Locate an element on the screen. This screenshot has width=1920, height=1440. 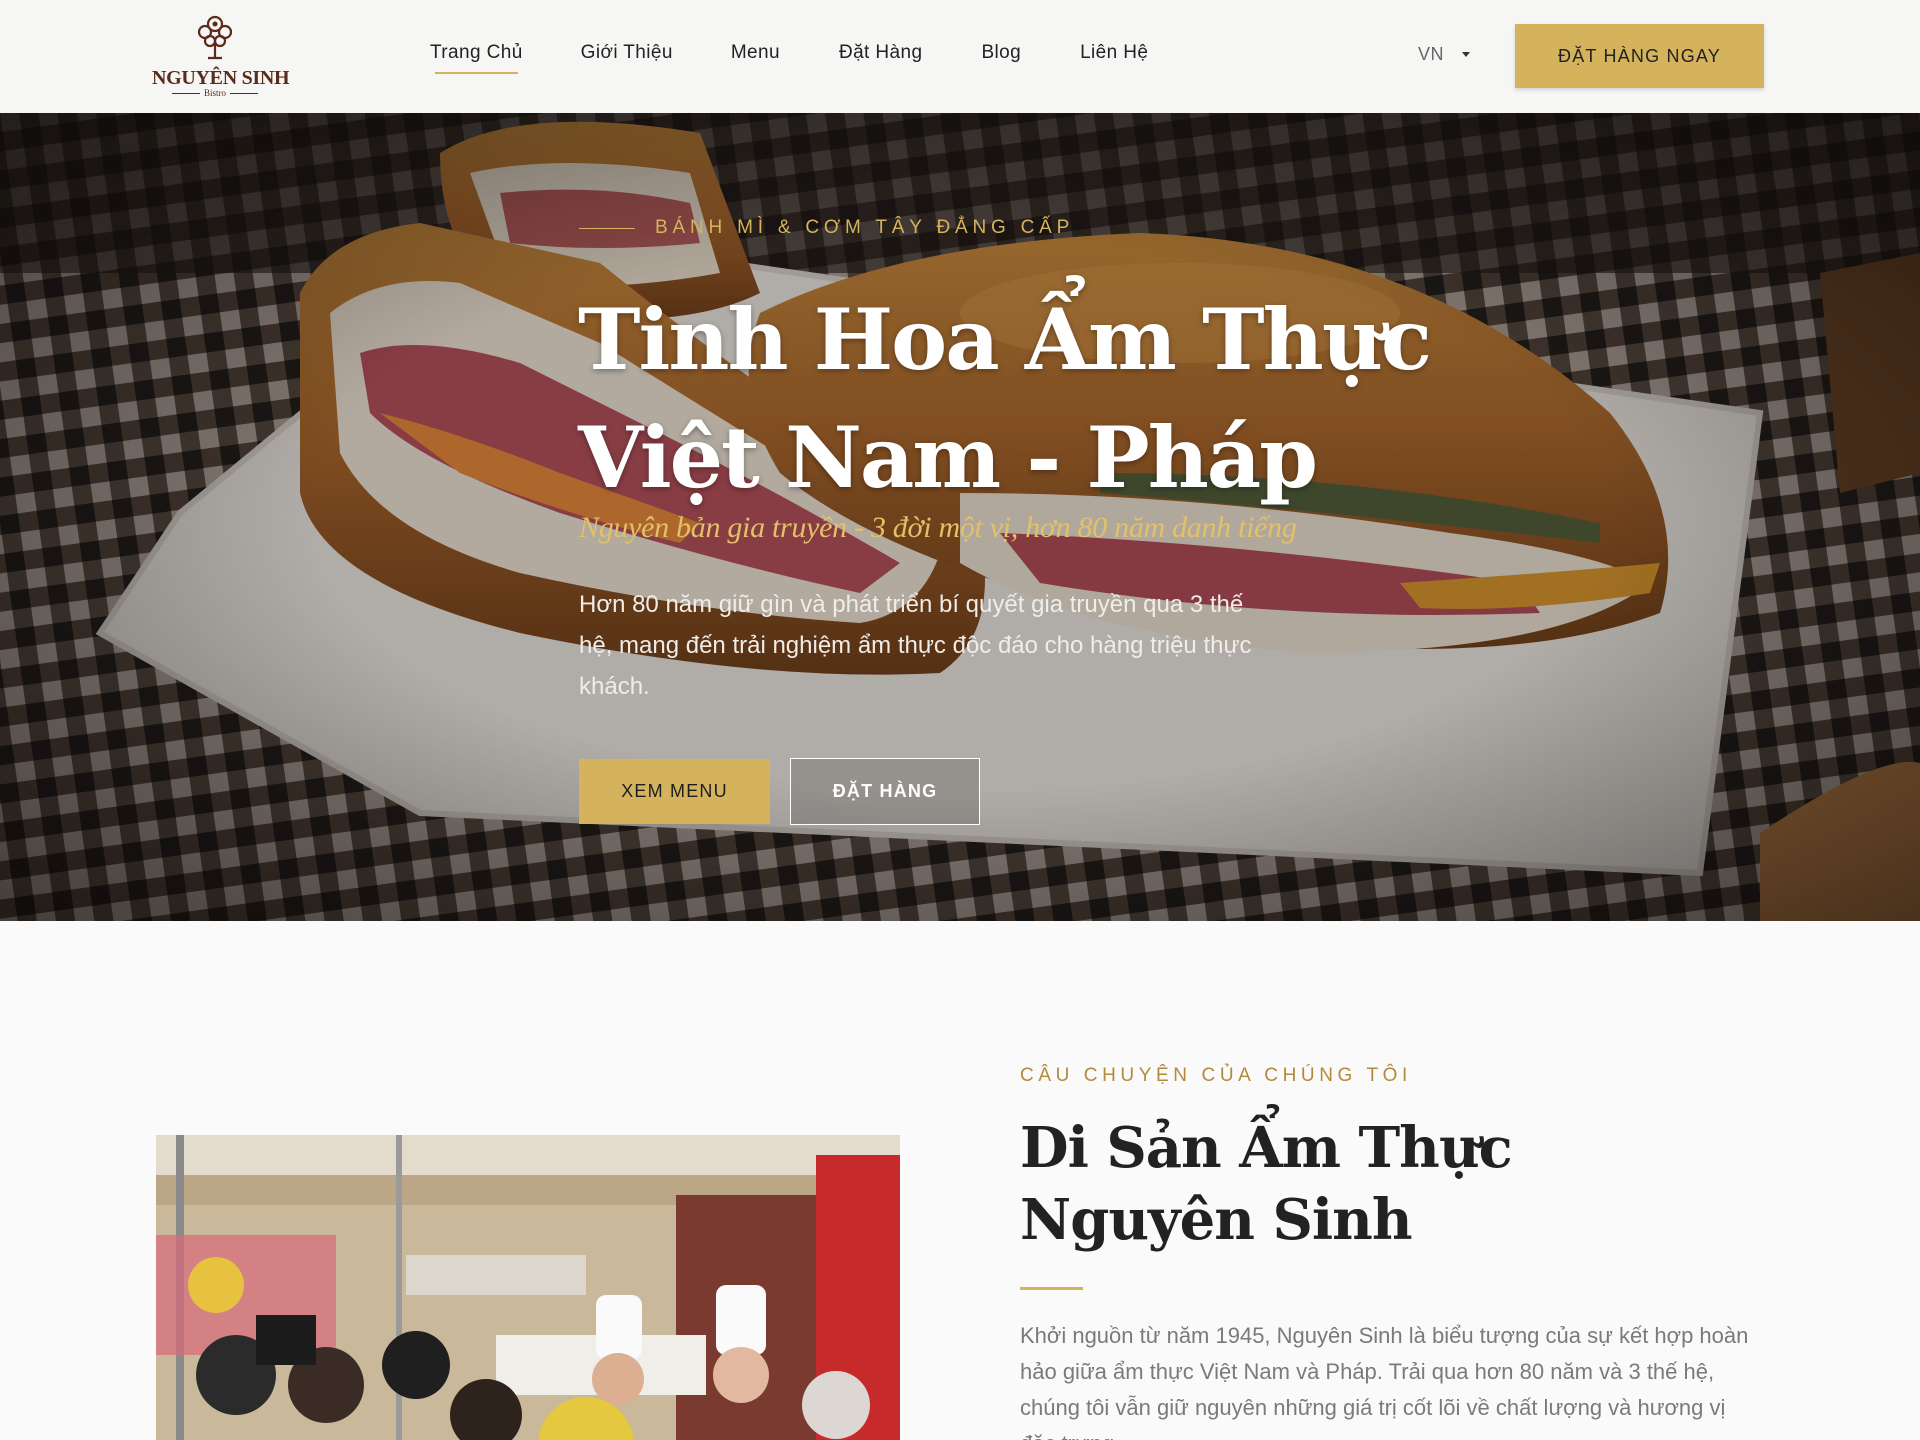
about-title: Di Sản Ẩm Thực Nguyên Sinh is located at coordinates (1266, 1184).